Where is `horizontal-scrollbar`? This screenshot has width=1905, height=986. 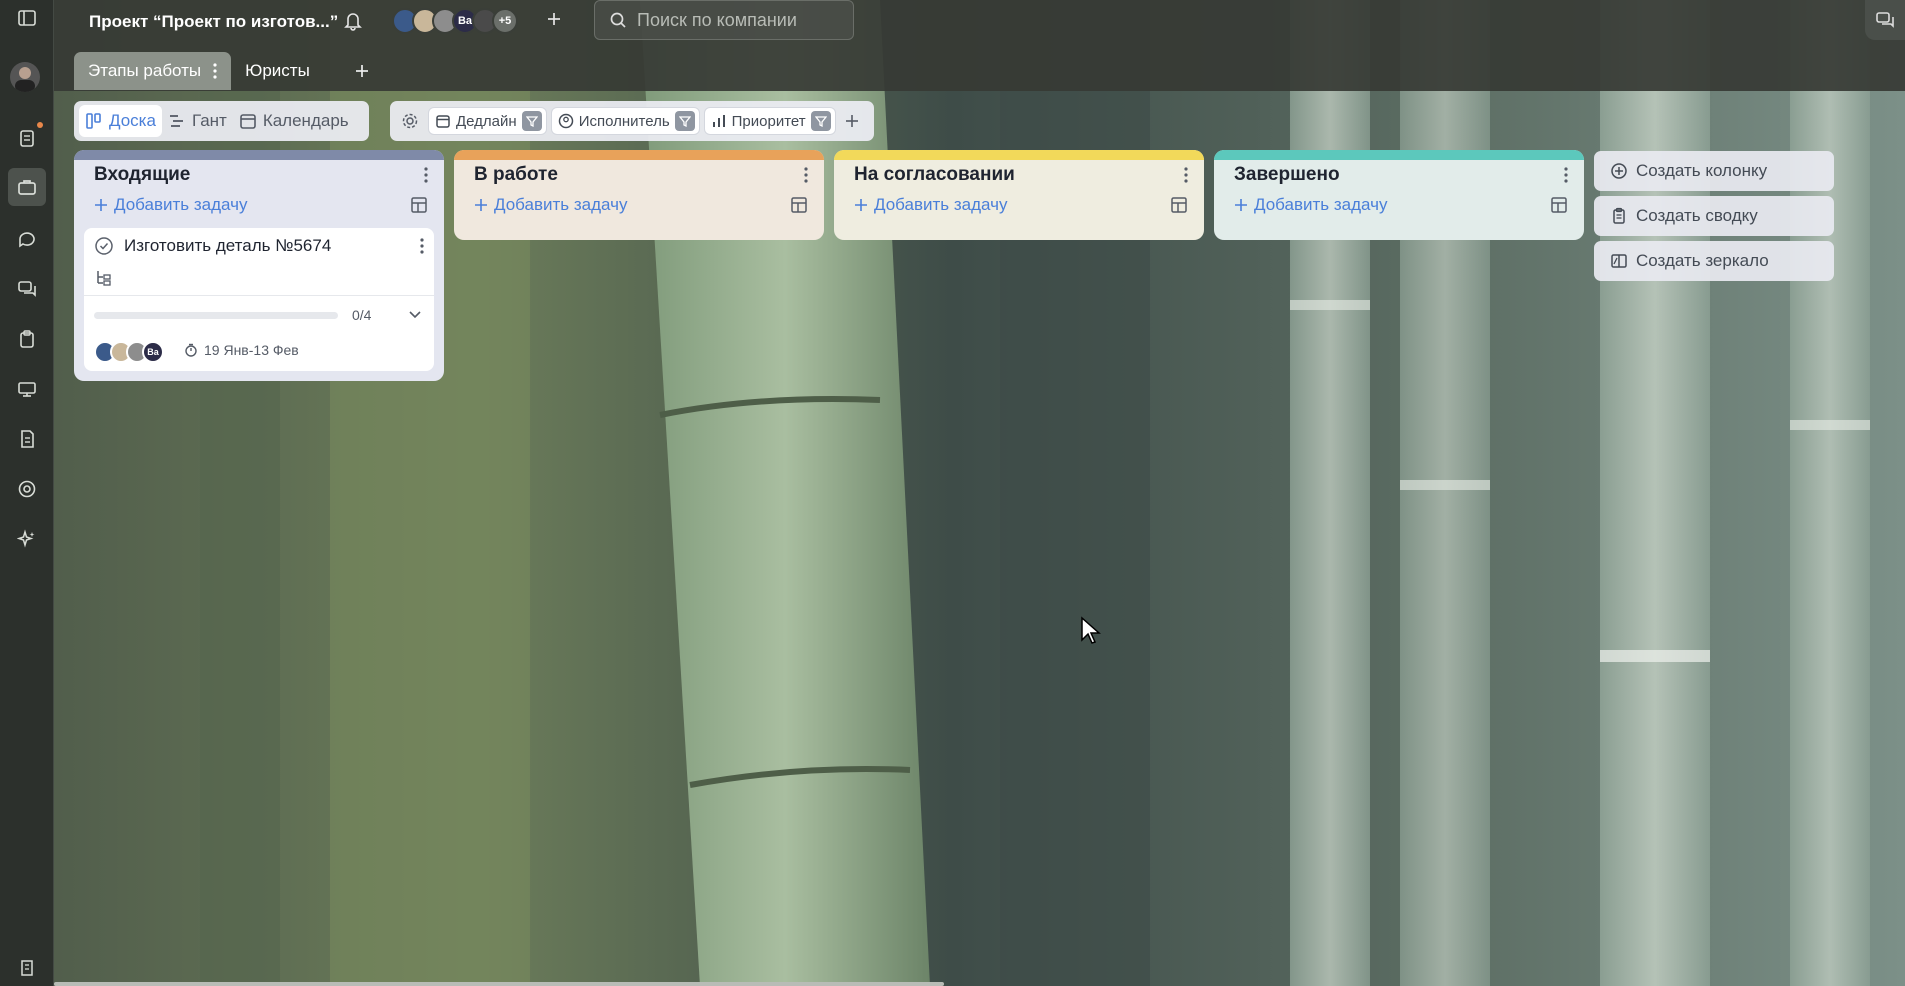 horizontal-scrollbar is located at coordinates (499, 984).